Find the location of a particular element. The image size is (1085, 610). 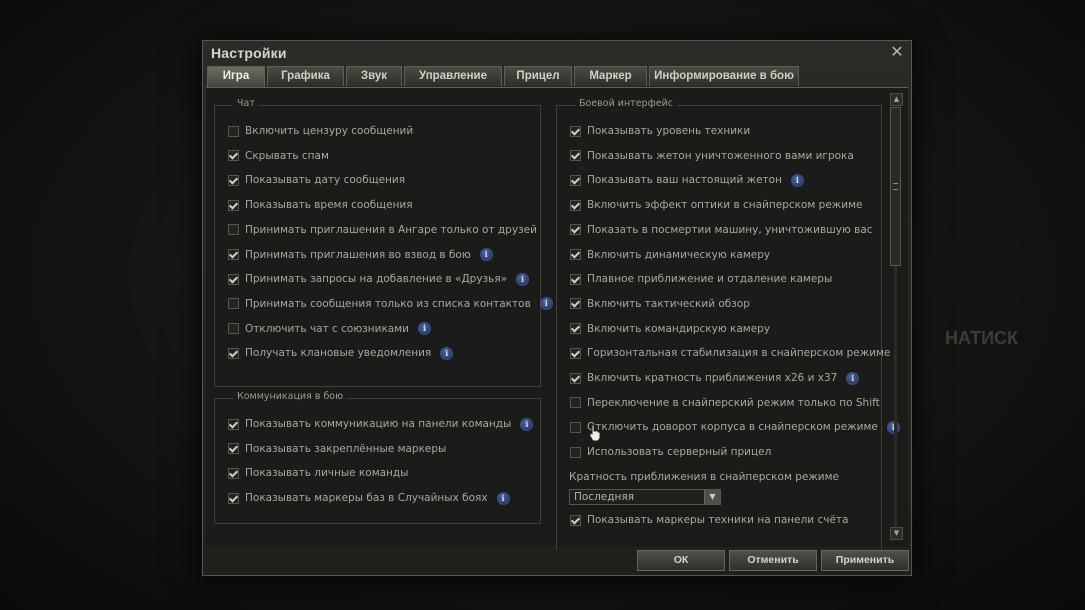

cancel-button: Отменить is located at coordinates (773, 560).